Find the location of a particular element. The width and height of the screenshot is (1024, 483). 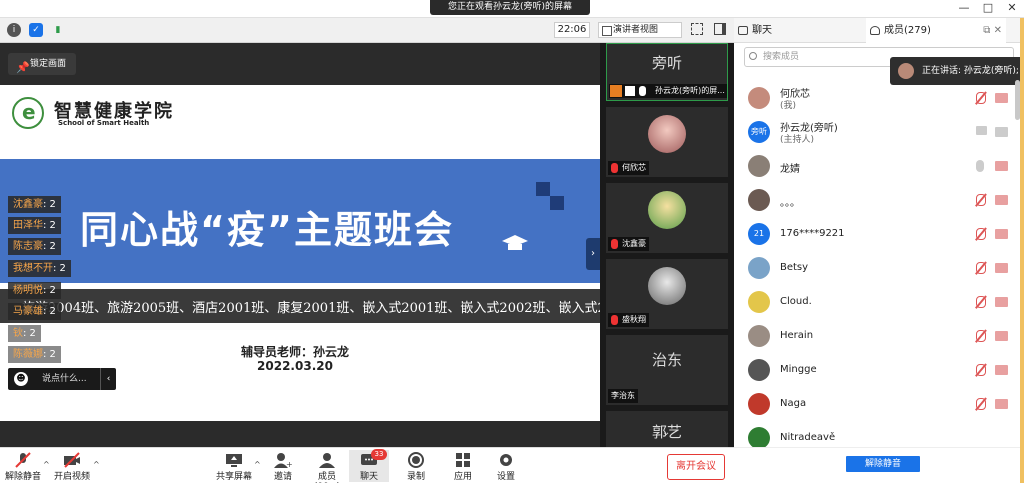

record-button: 录制 is located at coordinates (416, 466).